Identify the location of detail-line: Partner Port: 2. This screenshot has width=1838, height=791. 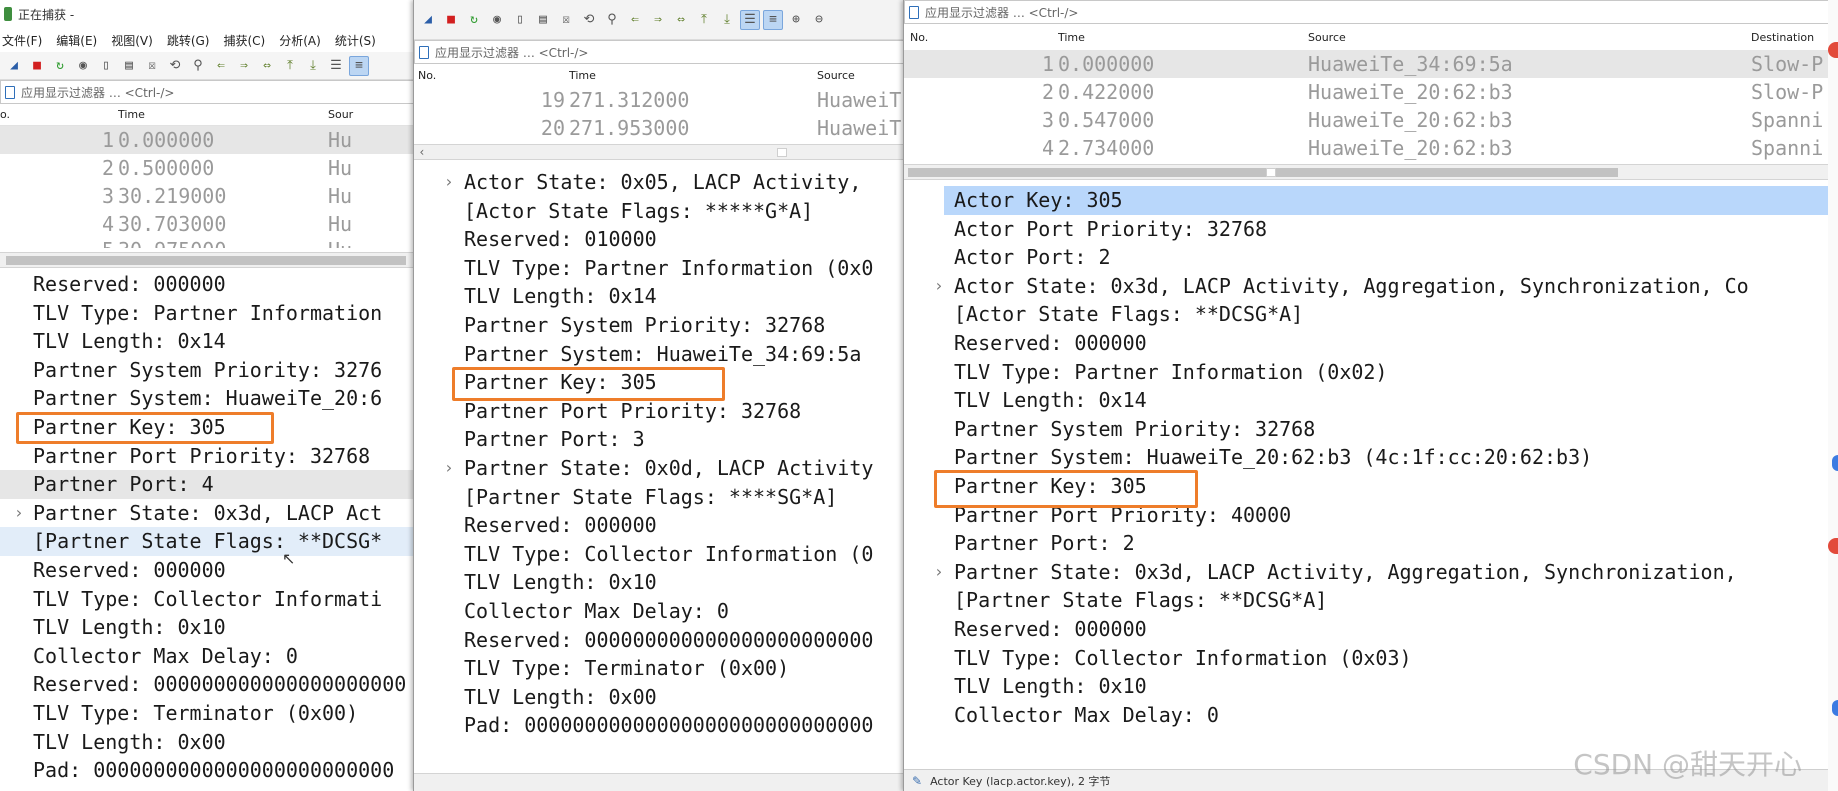
(1371, 543).